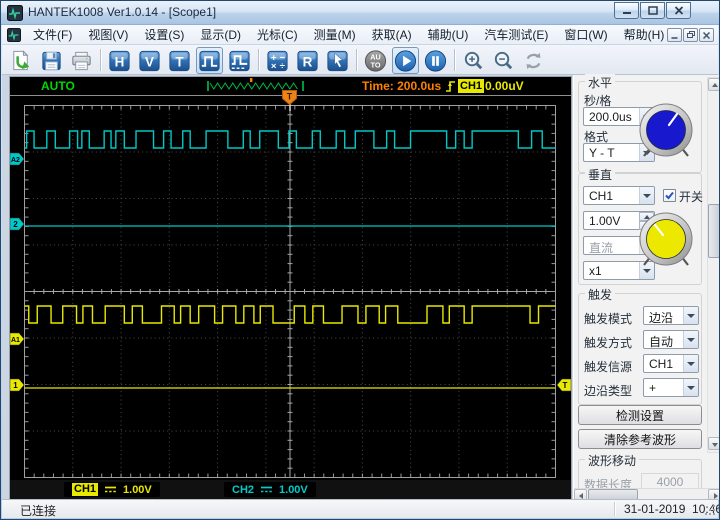 This screenshot has height=520, width=720. I want to click on channel-marker-1: 1, so click(17, 385).